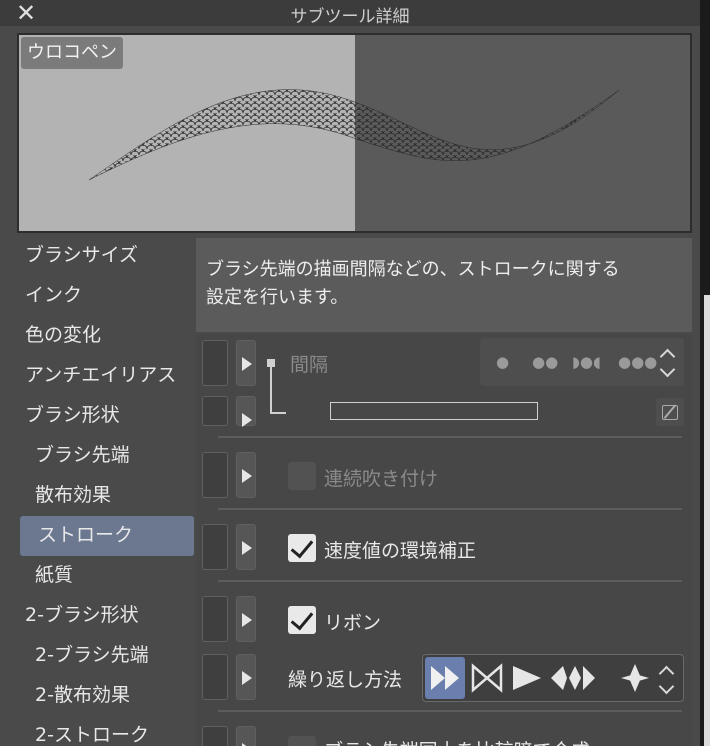 The width and height of the screenshot is (710, 746). I want to click on repeat-forward-button, so click(445, 678).